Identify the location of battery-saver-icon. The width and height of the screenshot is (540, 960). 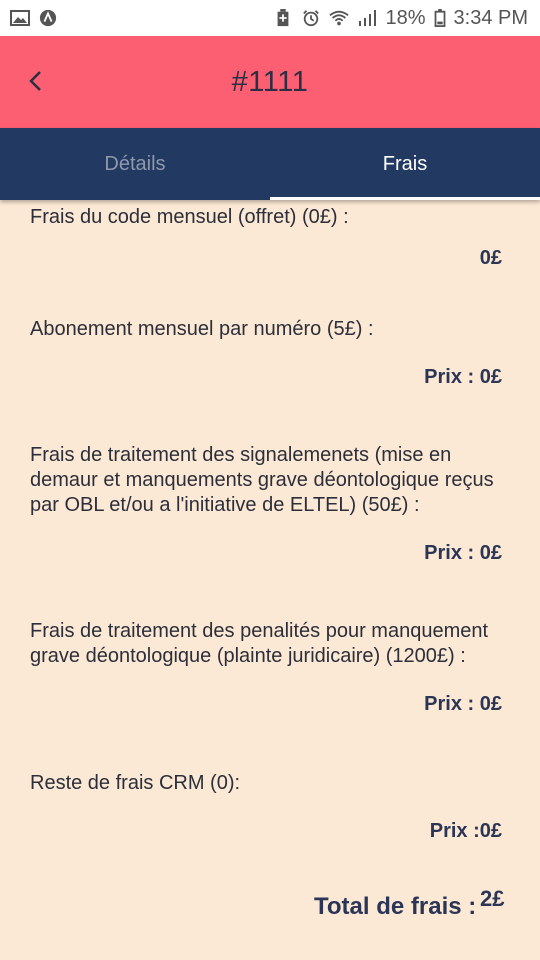
(283, 18).